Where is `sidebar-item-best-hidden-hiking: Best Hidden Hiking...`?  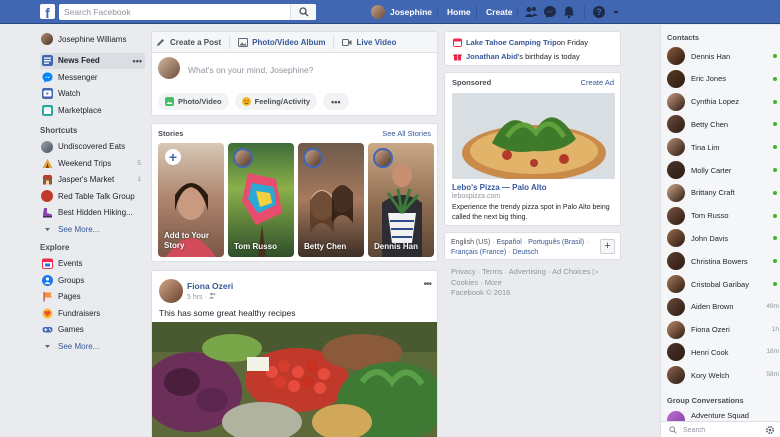 sidebar-item-best-hidden-hiking: Best Hidden Hiking... is located at coordinates (92, 213).